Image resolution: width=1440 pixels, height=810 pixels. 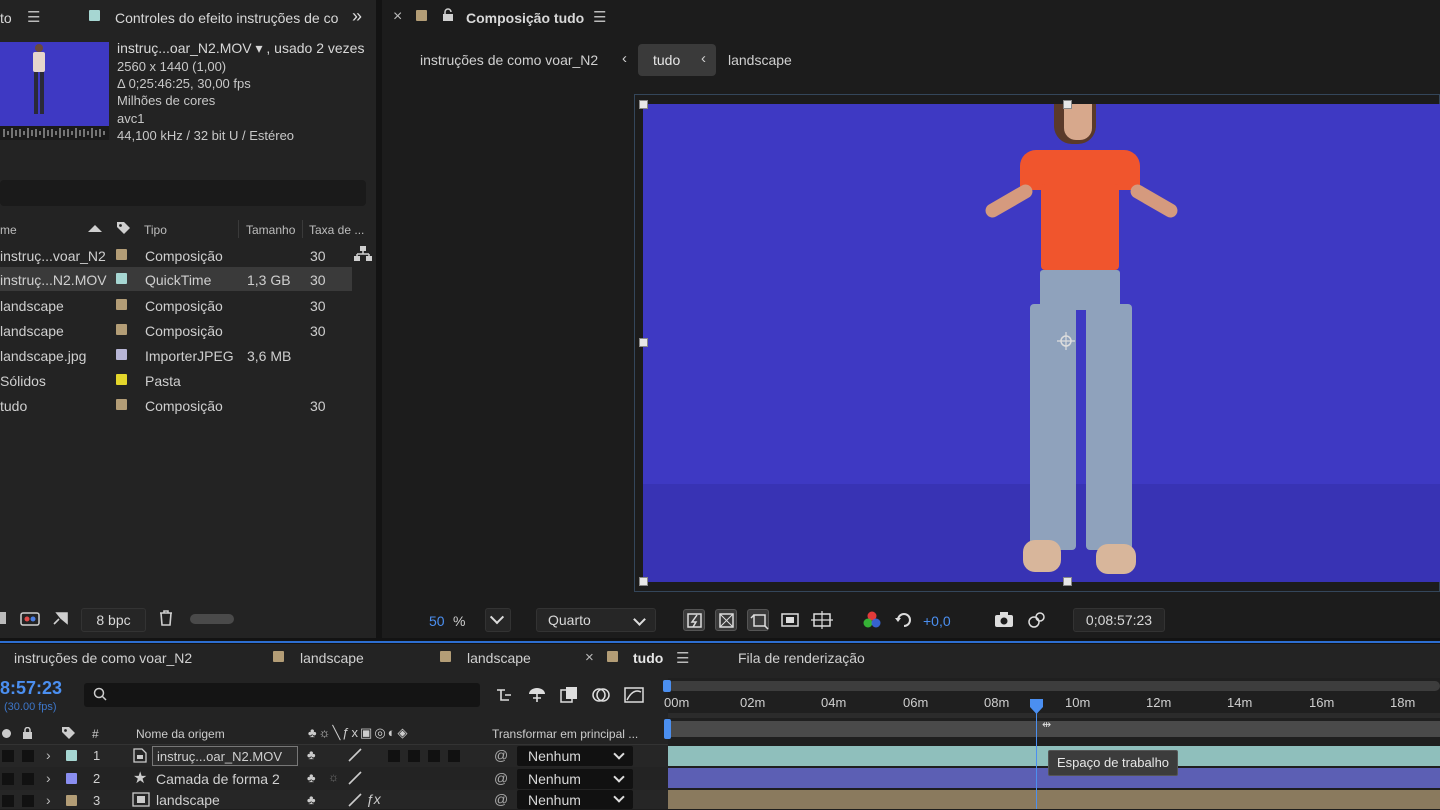 I want to click on layer-bar-precomp, so click(x=1054, y=799).